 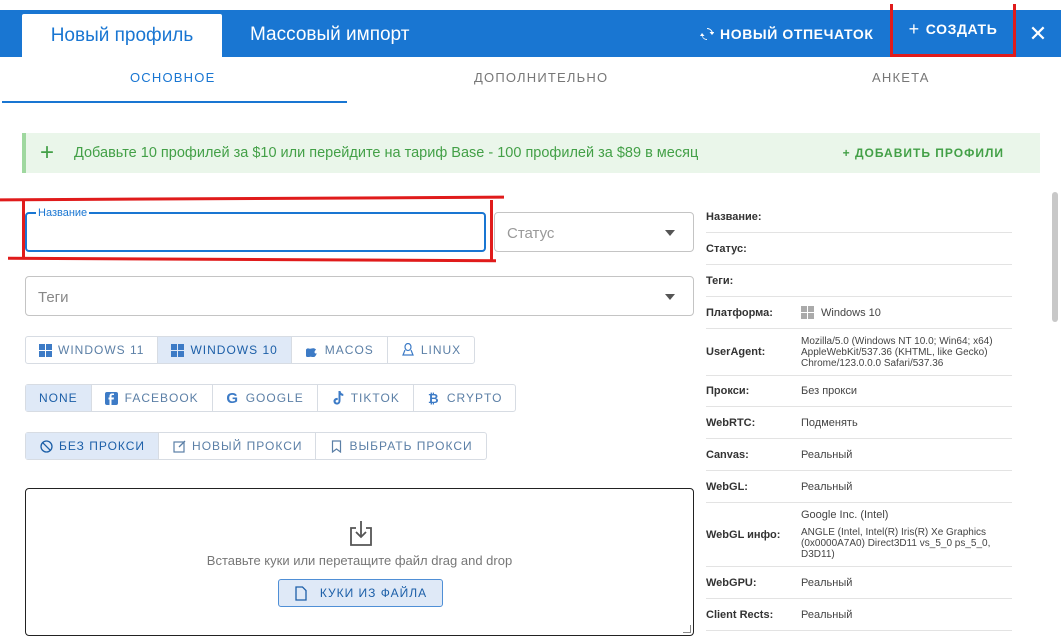 I want to click on edit-icon, so click(x=179, y=446).